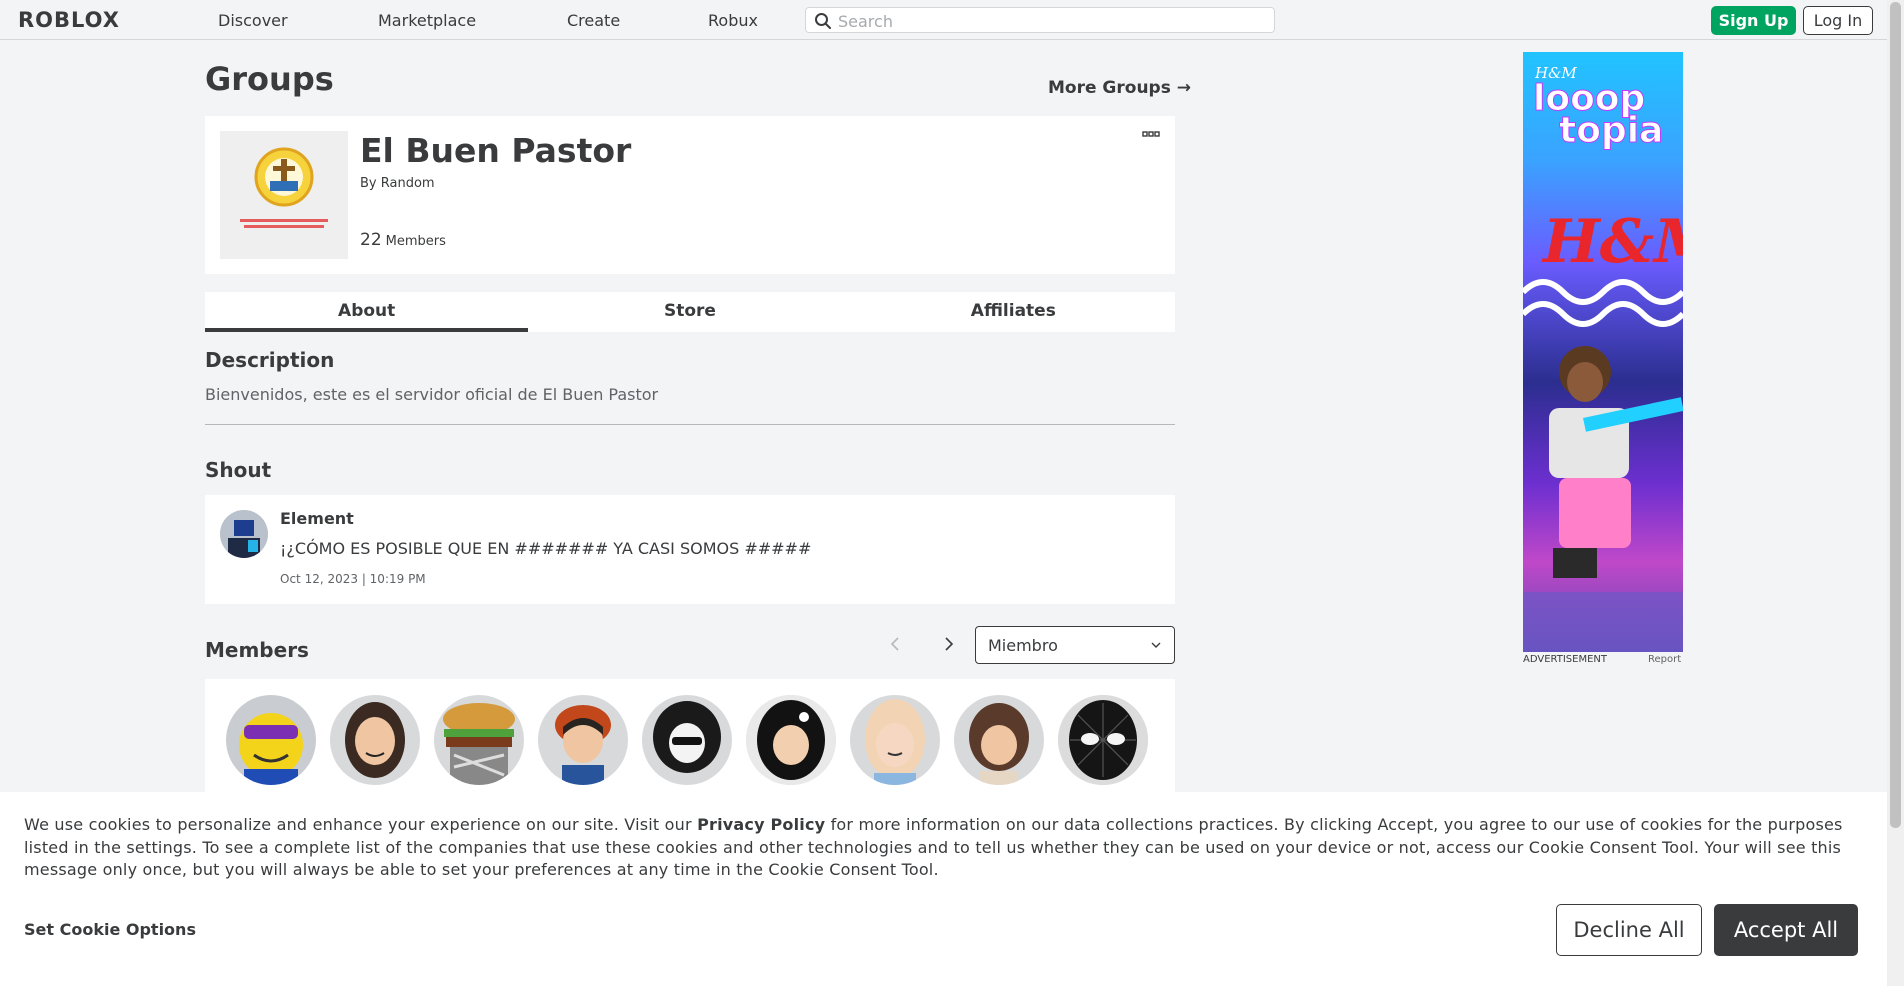 The width and height of the screenshot is (1904, 986). Describe the element at coordinates (1612, 242) in the screenshot. I see `ad-brand-large: H&M` at that location.